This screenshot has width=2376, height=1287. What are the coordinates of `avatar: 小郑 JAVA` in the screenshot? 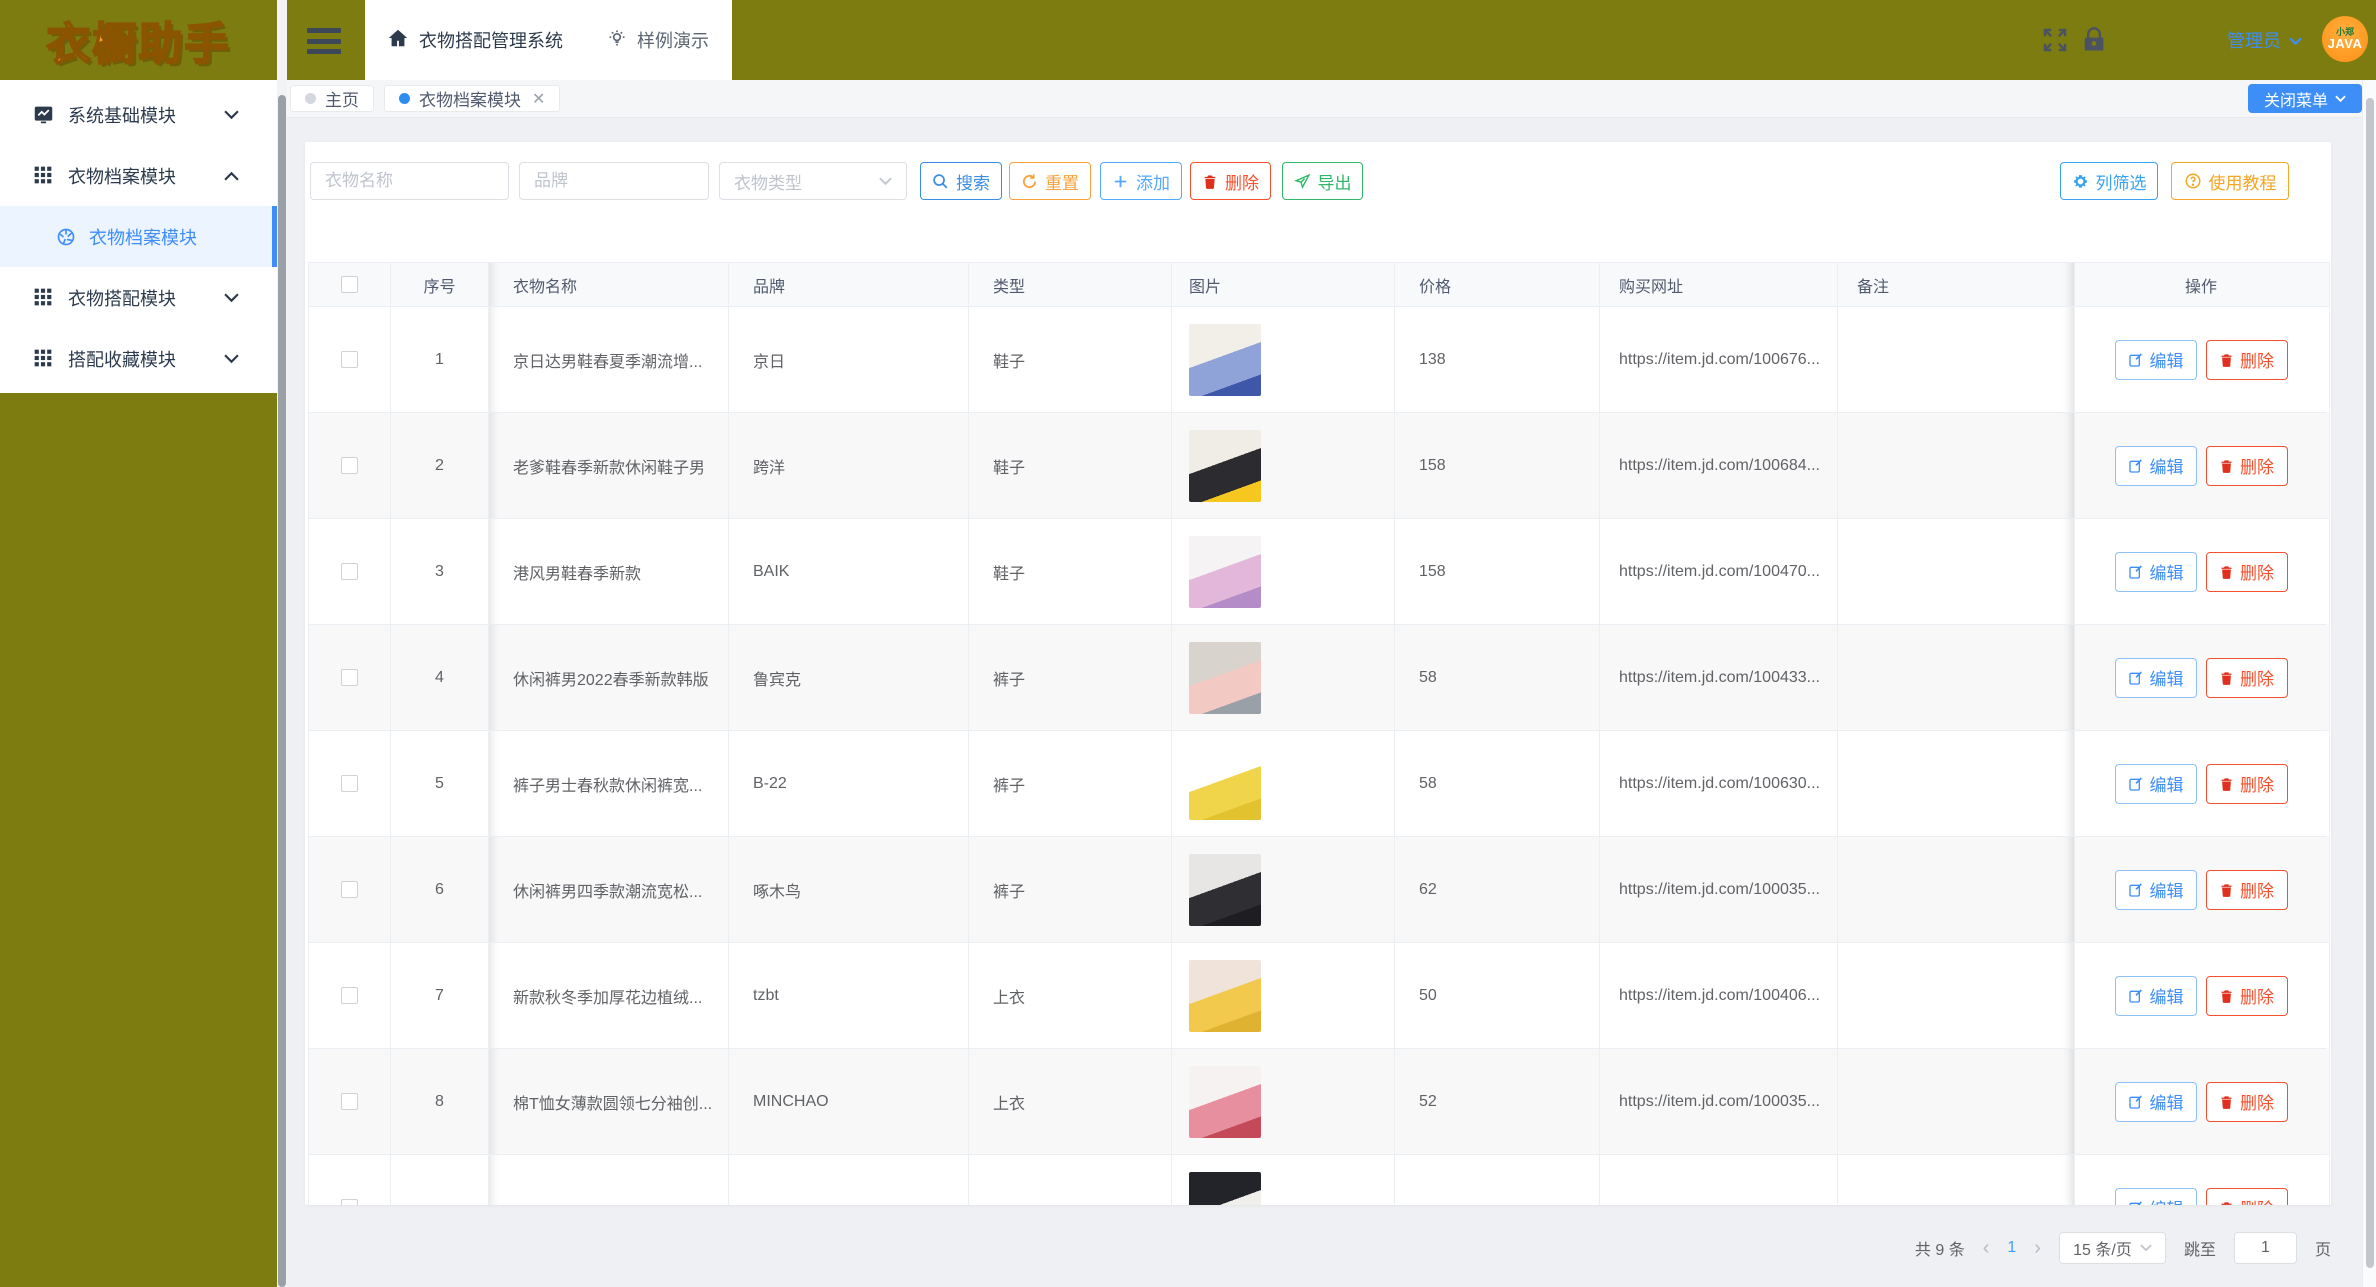 It's located at (2345, 39).